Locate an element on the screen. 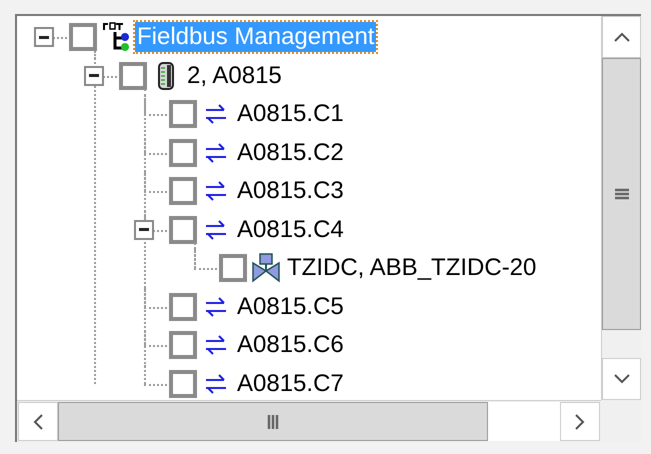 Image resolution: width=651 pixels, height=454 pixels. tree-item: A0815.C4 is located at coordinates (290, 229).